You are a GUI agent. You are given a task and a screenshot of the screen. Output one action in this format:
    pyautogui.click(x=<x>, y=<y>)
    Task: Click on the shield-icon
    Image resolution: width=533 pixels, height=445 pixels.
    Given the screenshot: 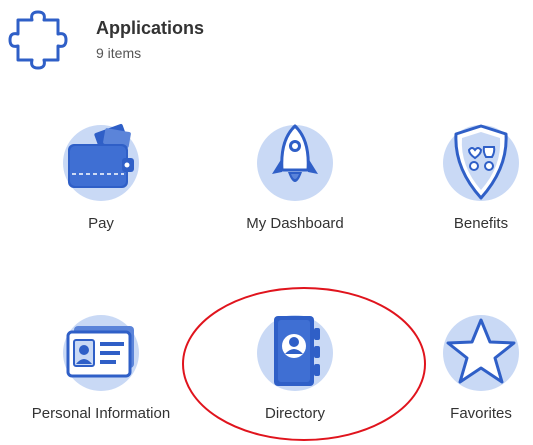 What is the action you would take?
    pyautogui.click(x=481, y=162)
    